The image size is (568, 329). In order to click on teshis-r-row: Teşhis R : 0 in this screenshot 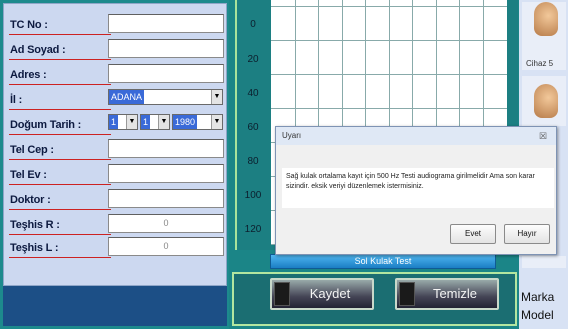, I will do `click(116, 225)`.